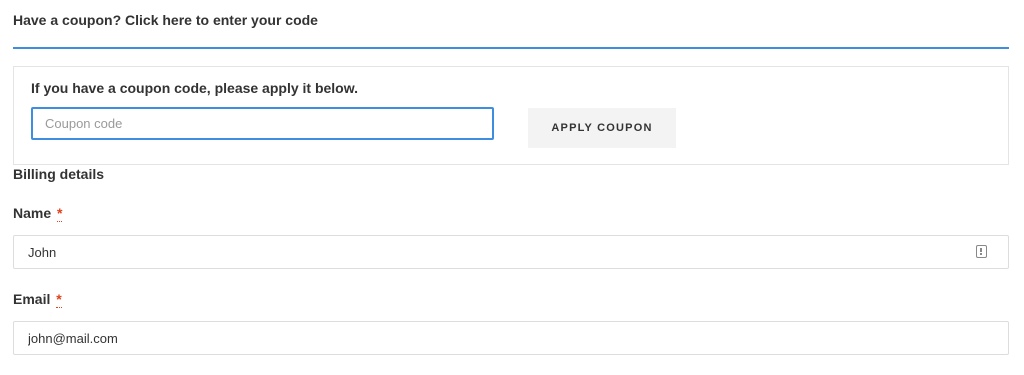 This screenshot has height=375, width=1024. Describe the element at coordinates (602, 128) in the screenshot. I see `apply-coupon-button: APPLY COUPON` at that location.